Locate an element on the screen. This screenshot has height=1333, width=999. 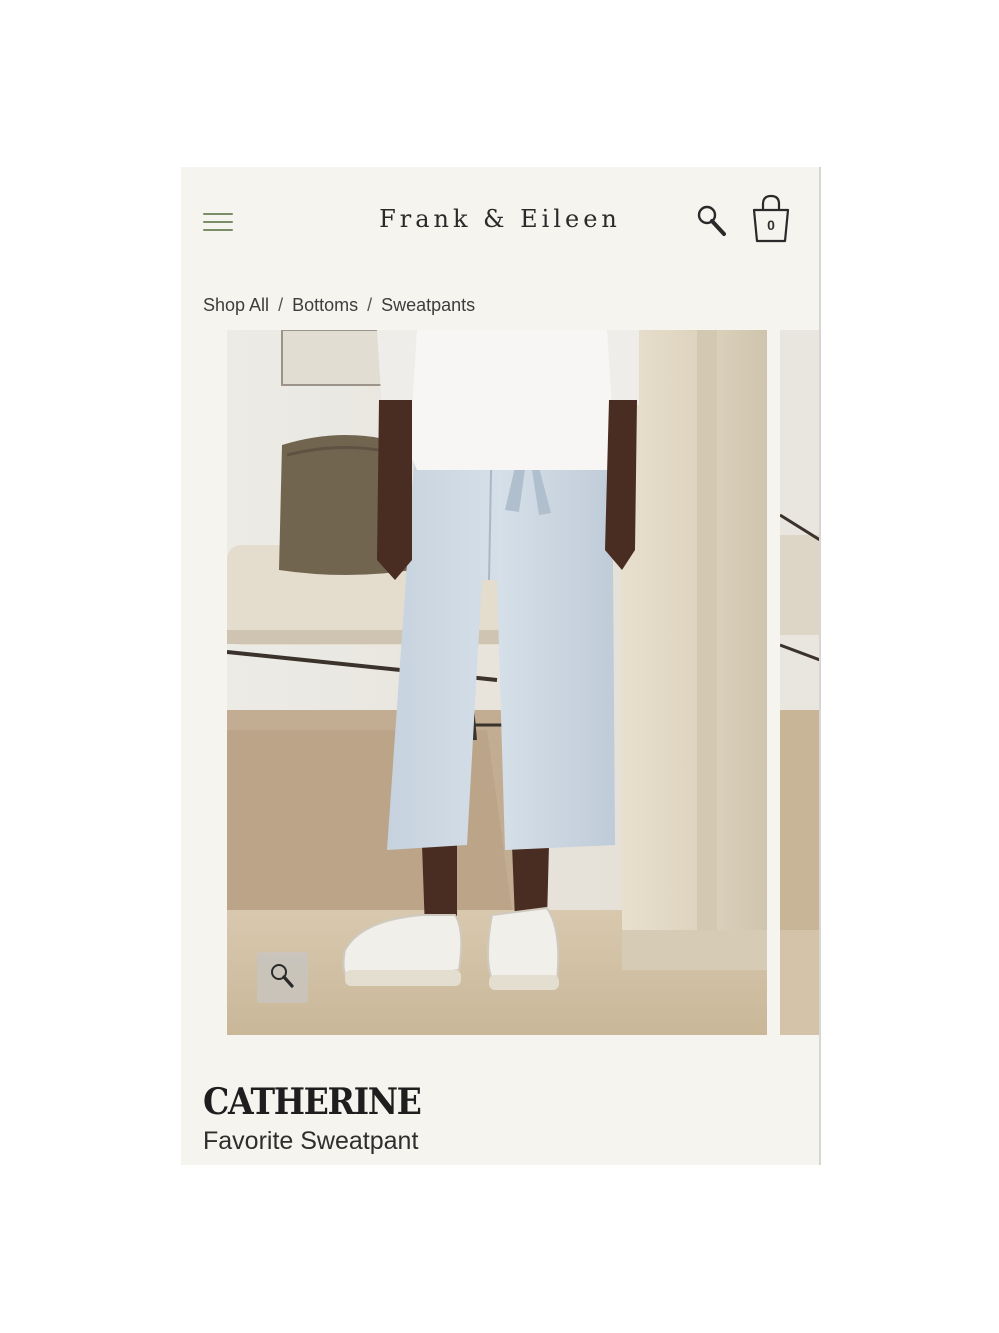
breadcrumb-sweatpants: Sweatpants is located at coordinates (428, 305).